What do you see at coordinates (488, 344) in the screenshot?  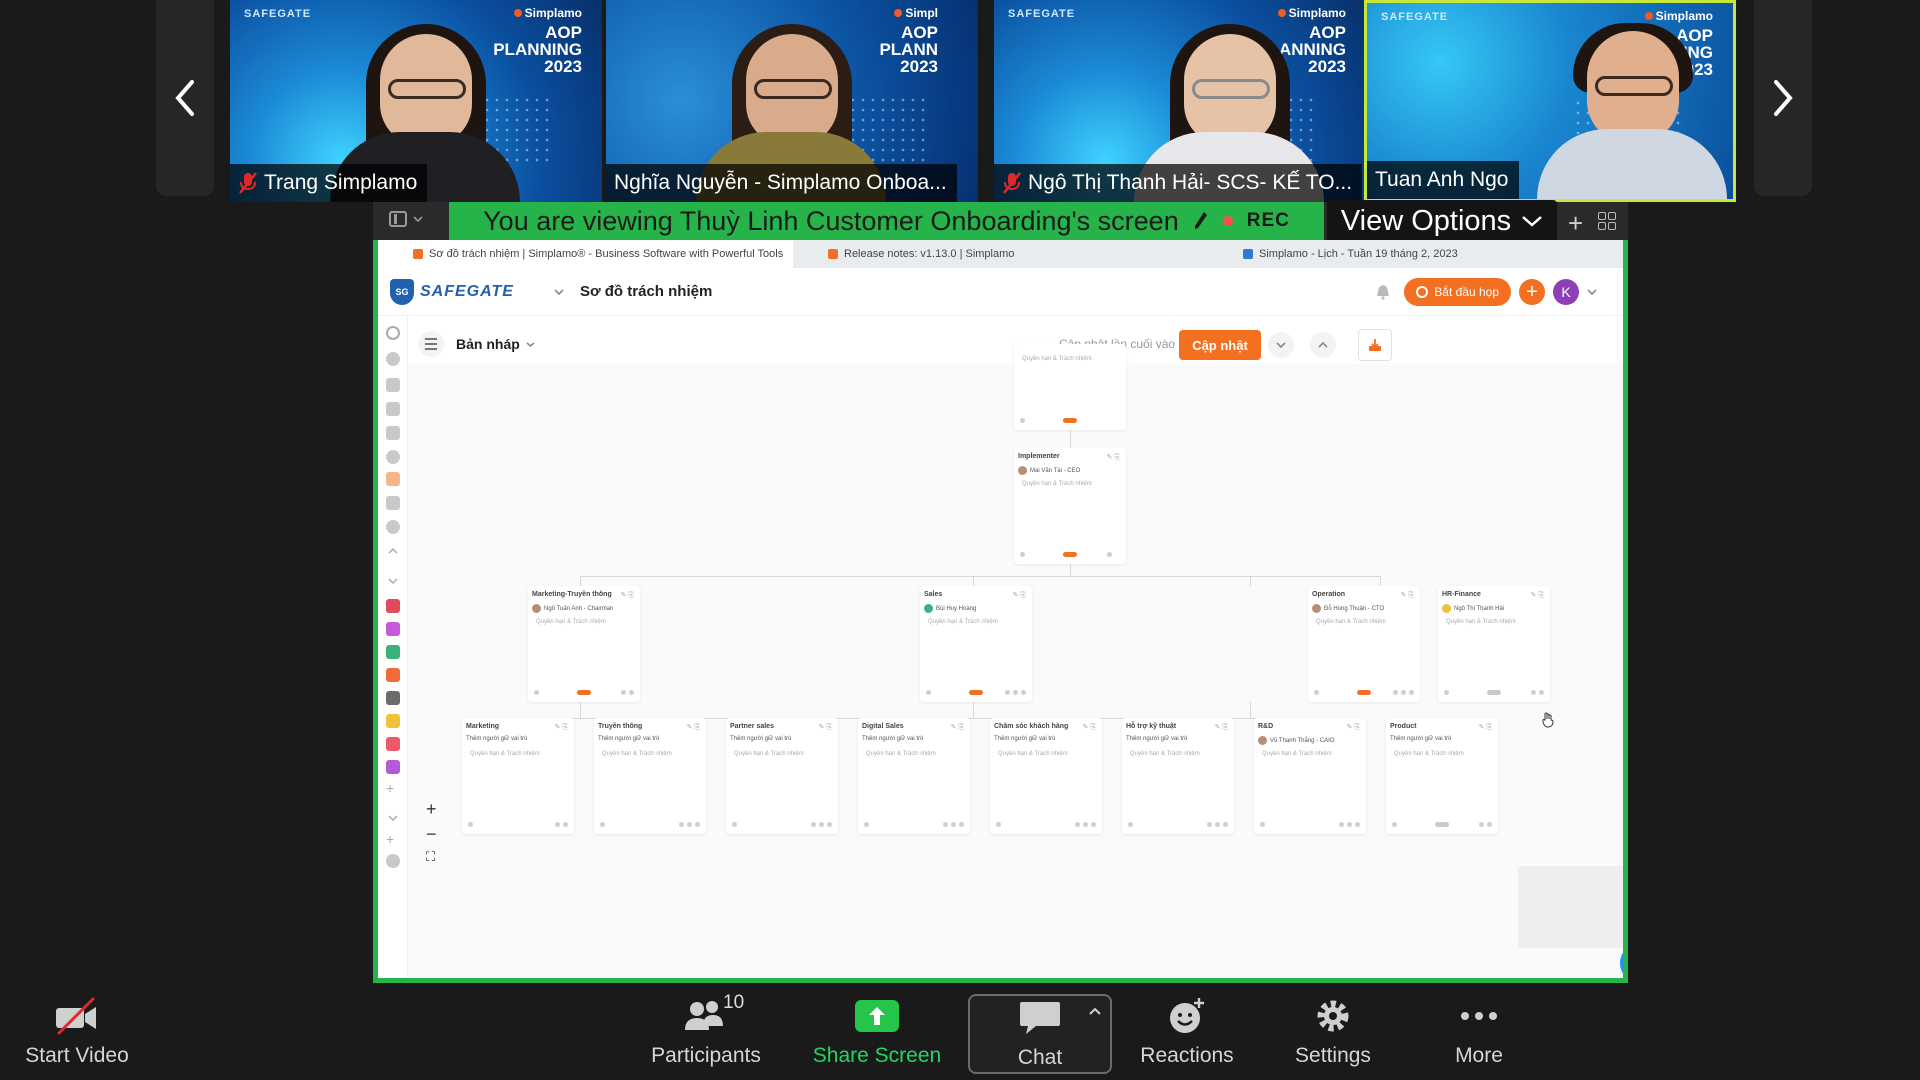 I see `version-select: Bản nháp` at bounding box center [488, 344].